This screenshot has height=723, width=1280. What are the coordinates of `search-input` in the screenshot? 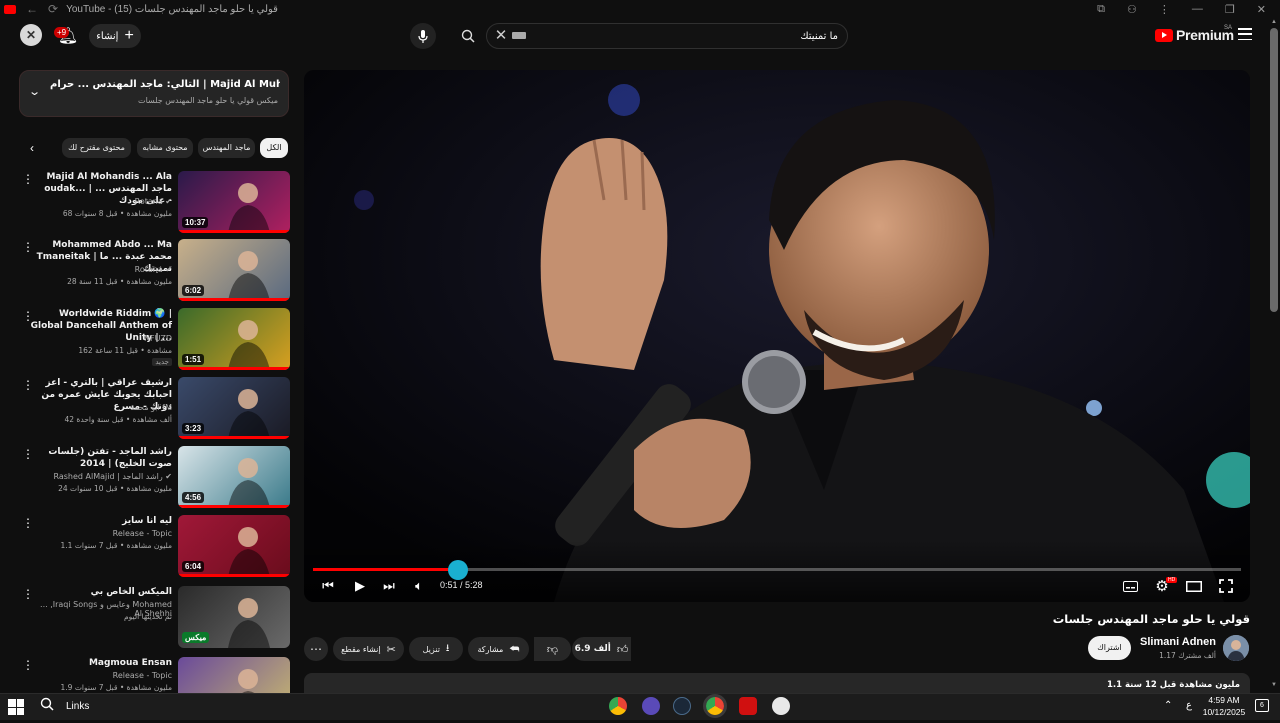 It's located at (684, 36).